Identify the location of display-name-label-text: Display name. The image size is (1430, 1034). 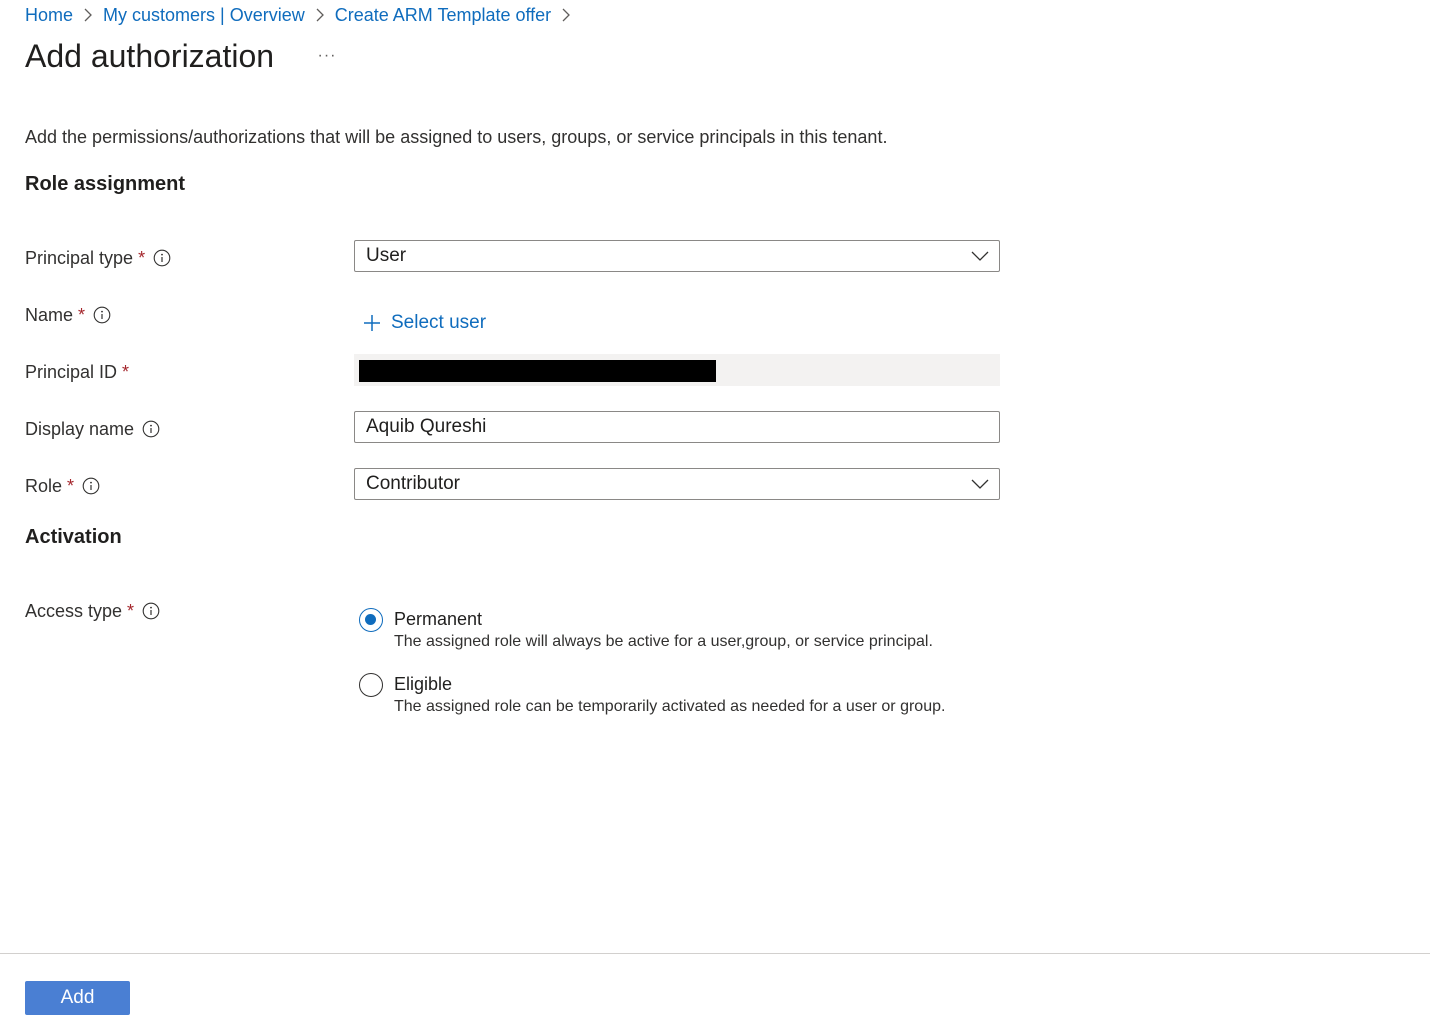
(80, 428).